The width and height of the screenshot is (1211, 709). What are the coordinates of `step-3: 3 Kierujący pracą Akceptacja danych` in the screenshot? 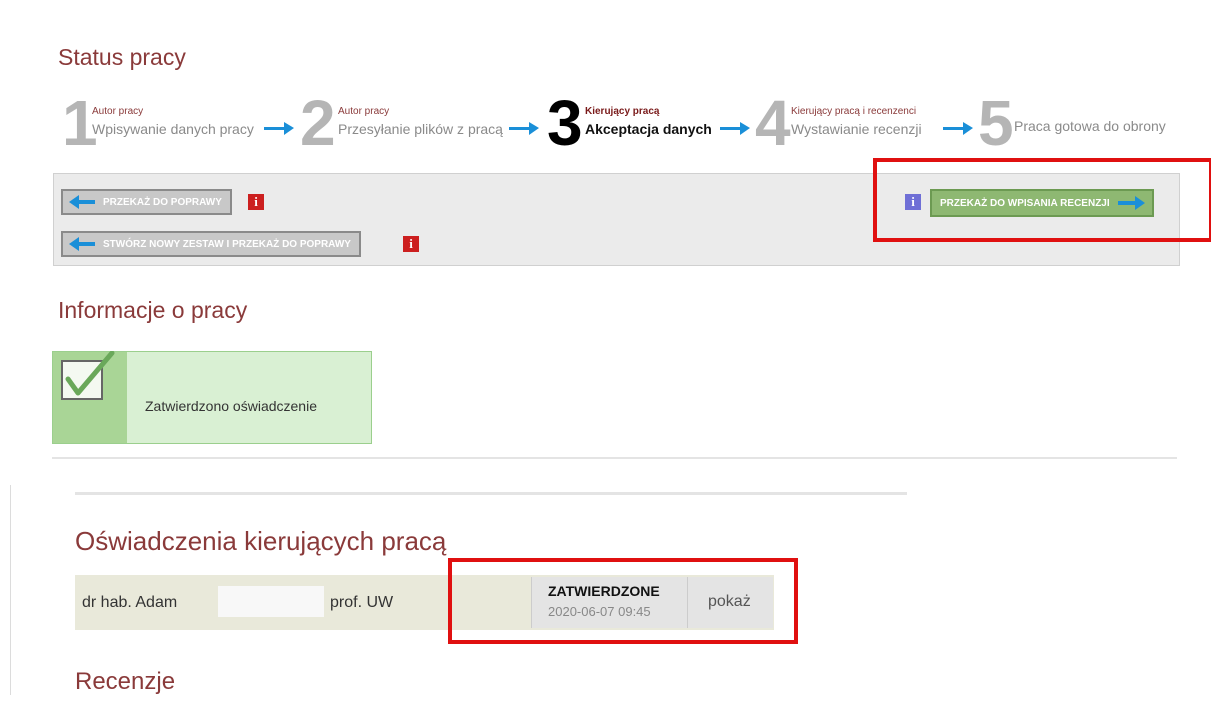 It's located at (632, 126).